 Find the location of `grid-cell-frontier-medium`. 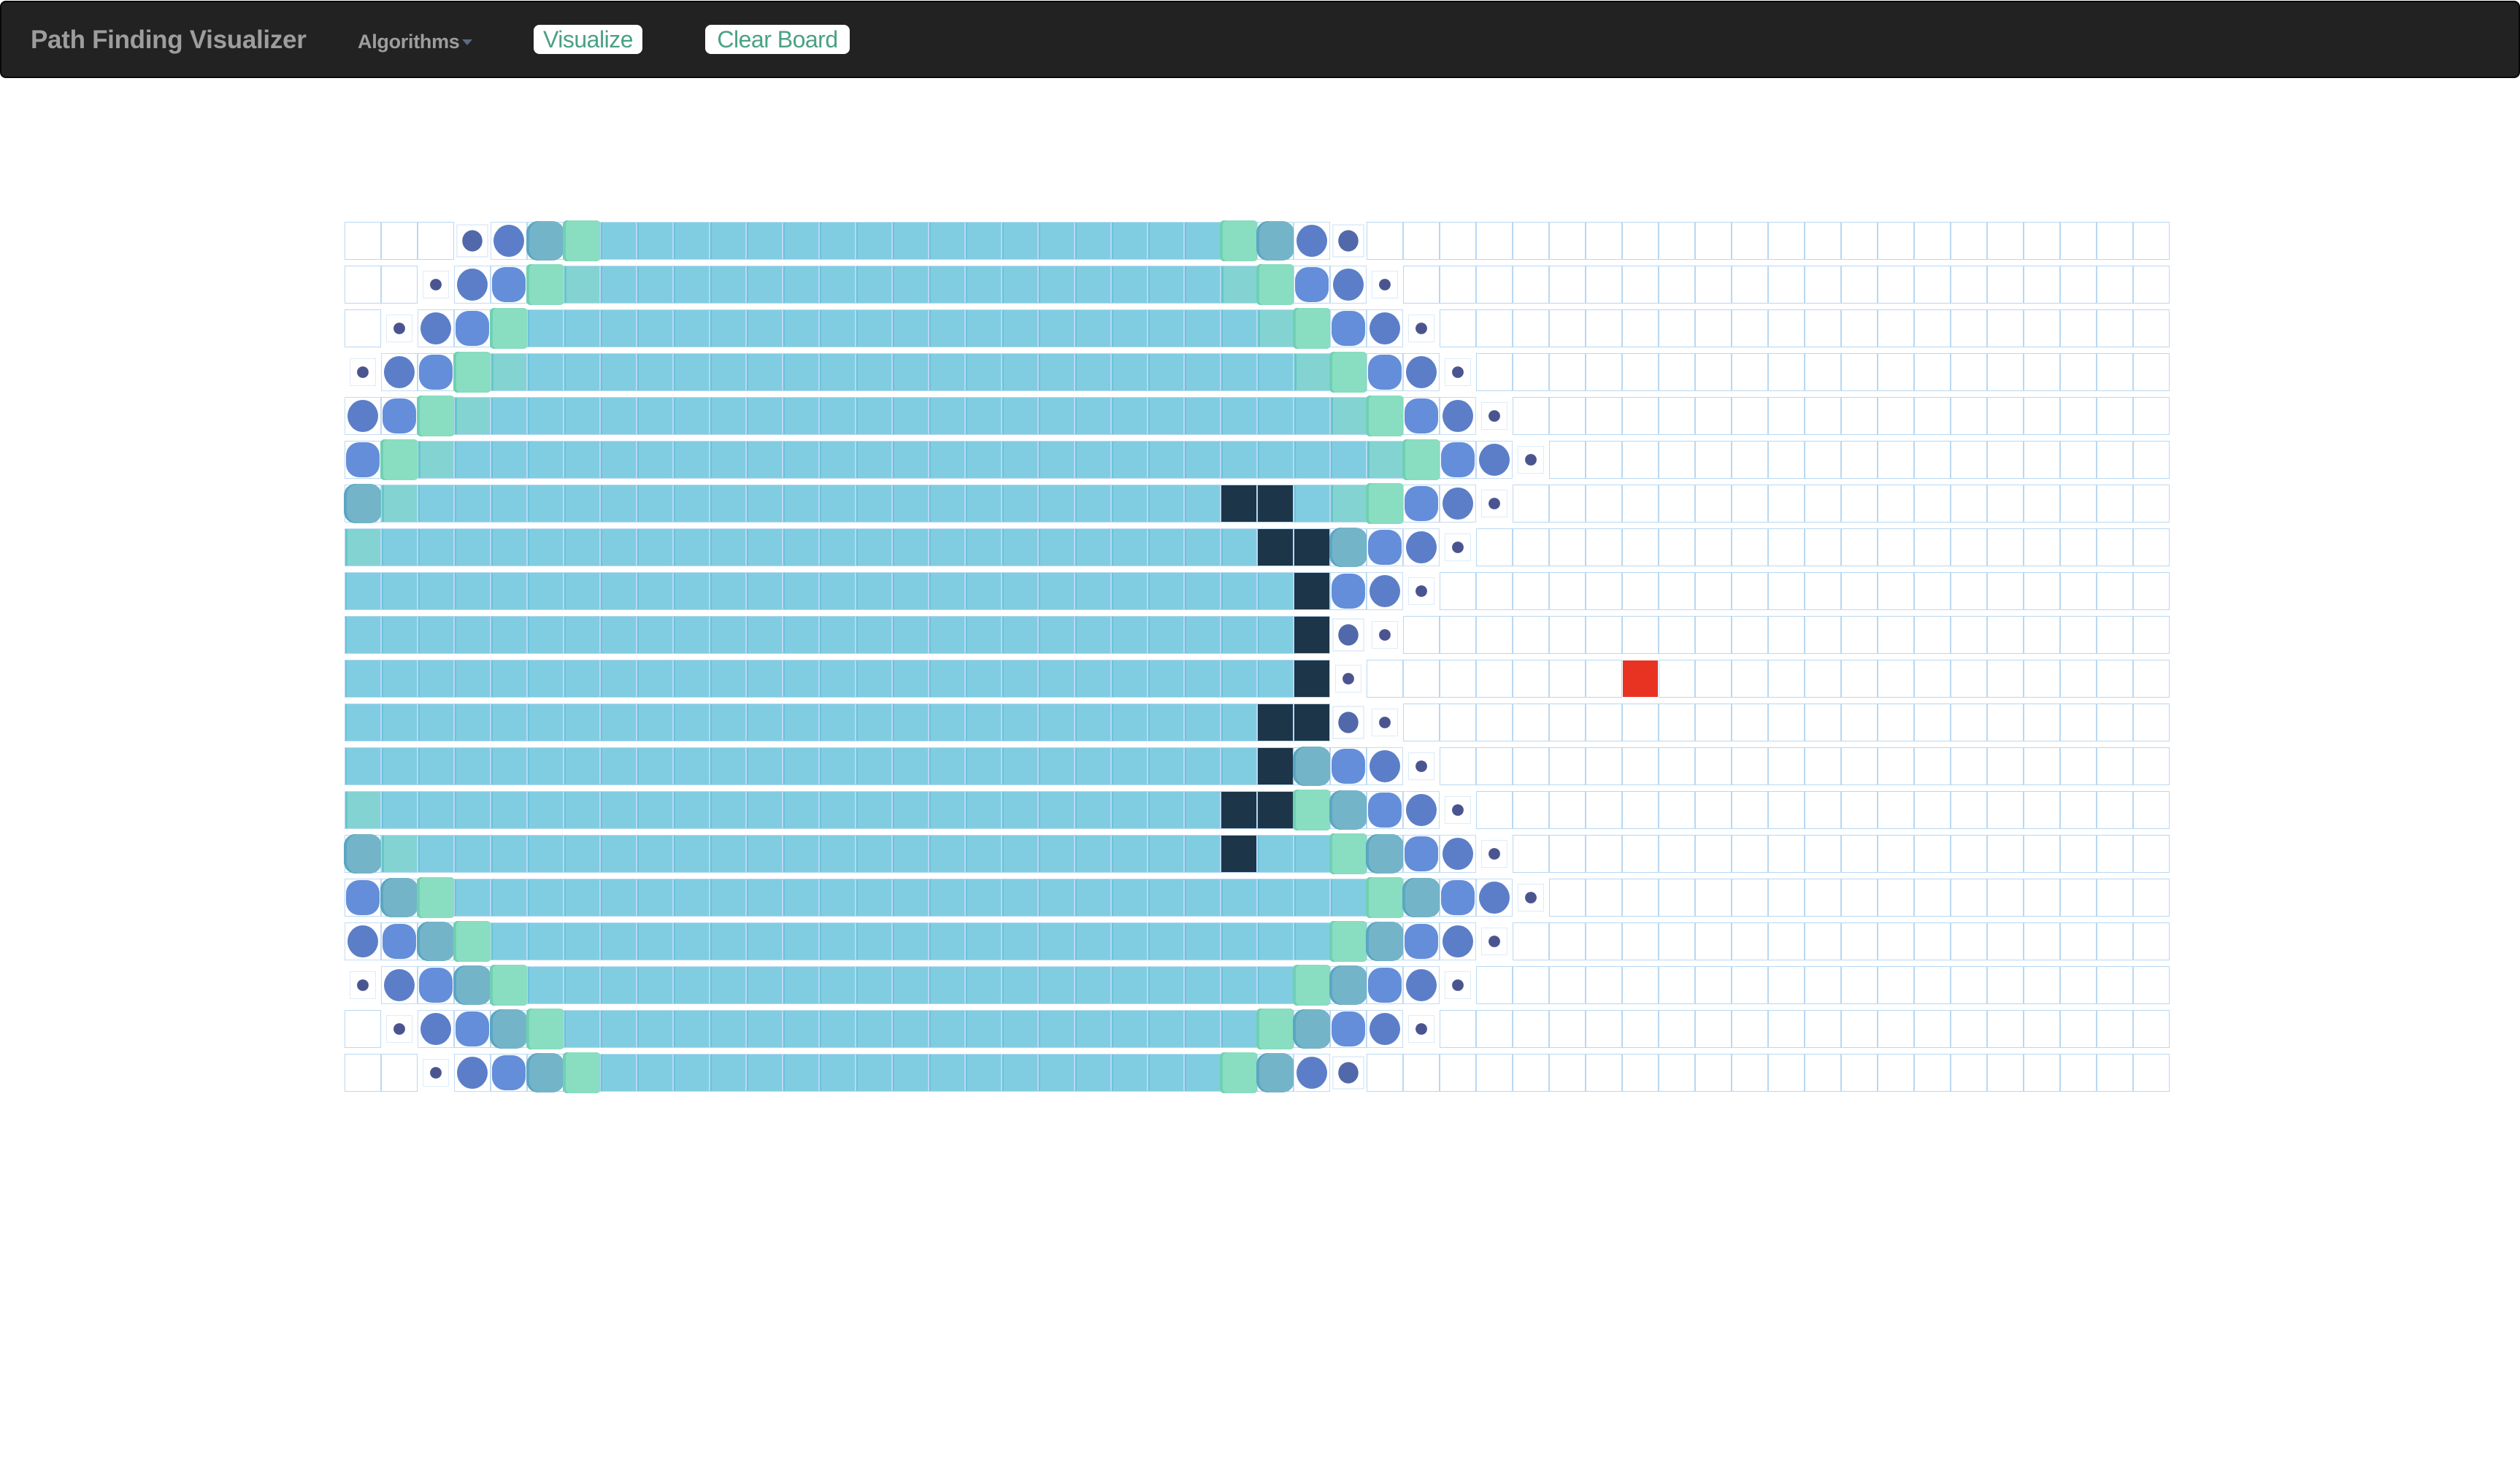

grid-cell-frontier-medium is located at coordinates (1348, 635).